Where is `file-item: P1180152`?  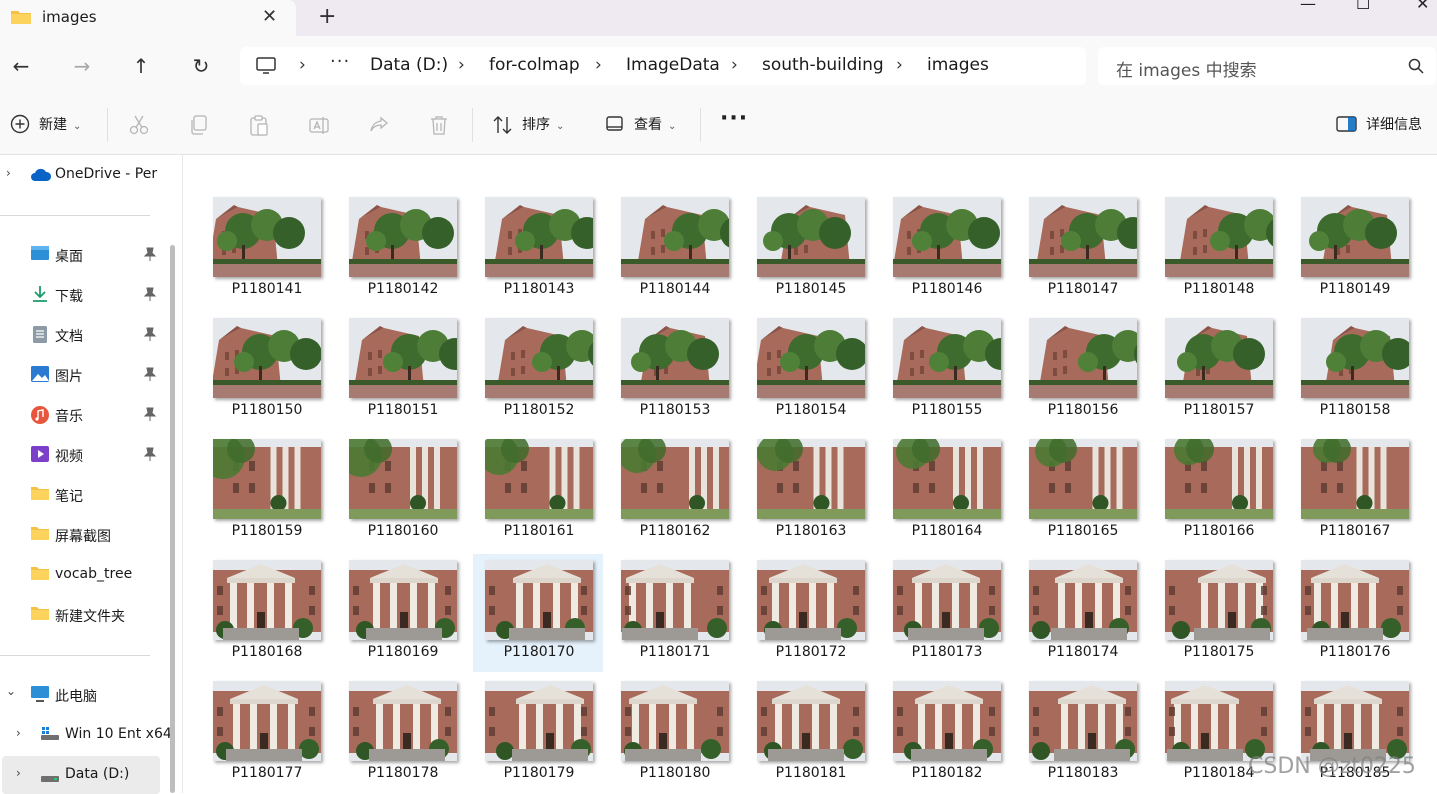
file-item: P1180152 is located at coordinates (538, 371).